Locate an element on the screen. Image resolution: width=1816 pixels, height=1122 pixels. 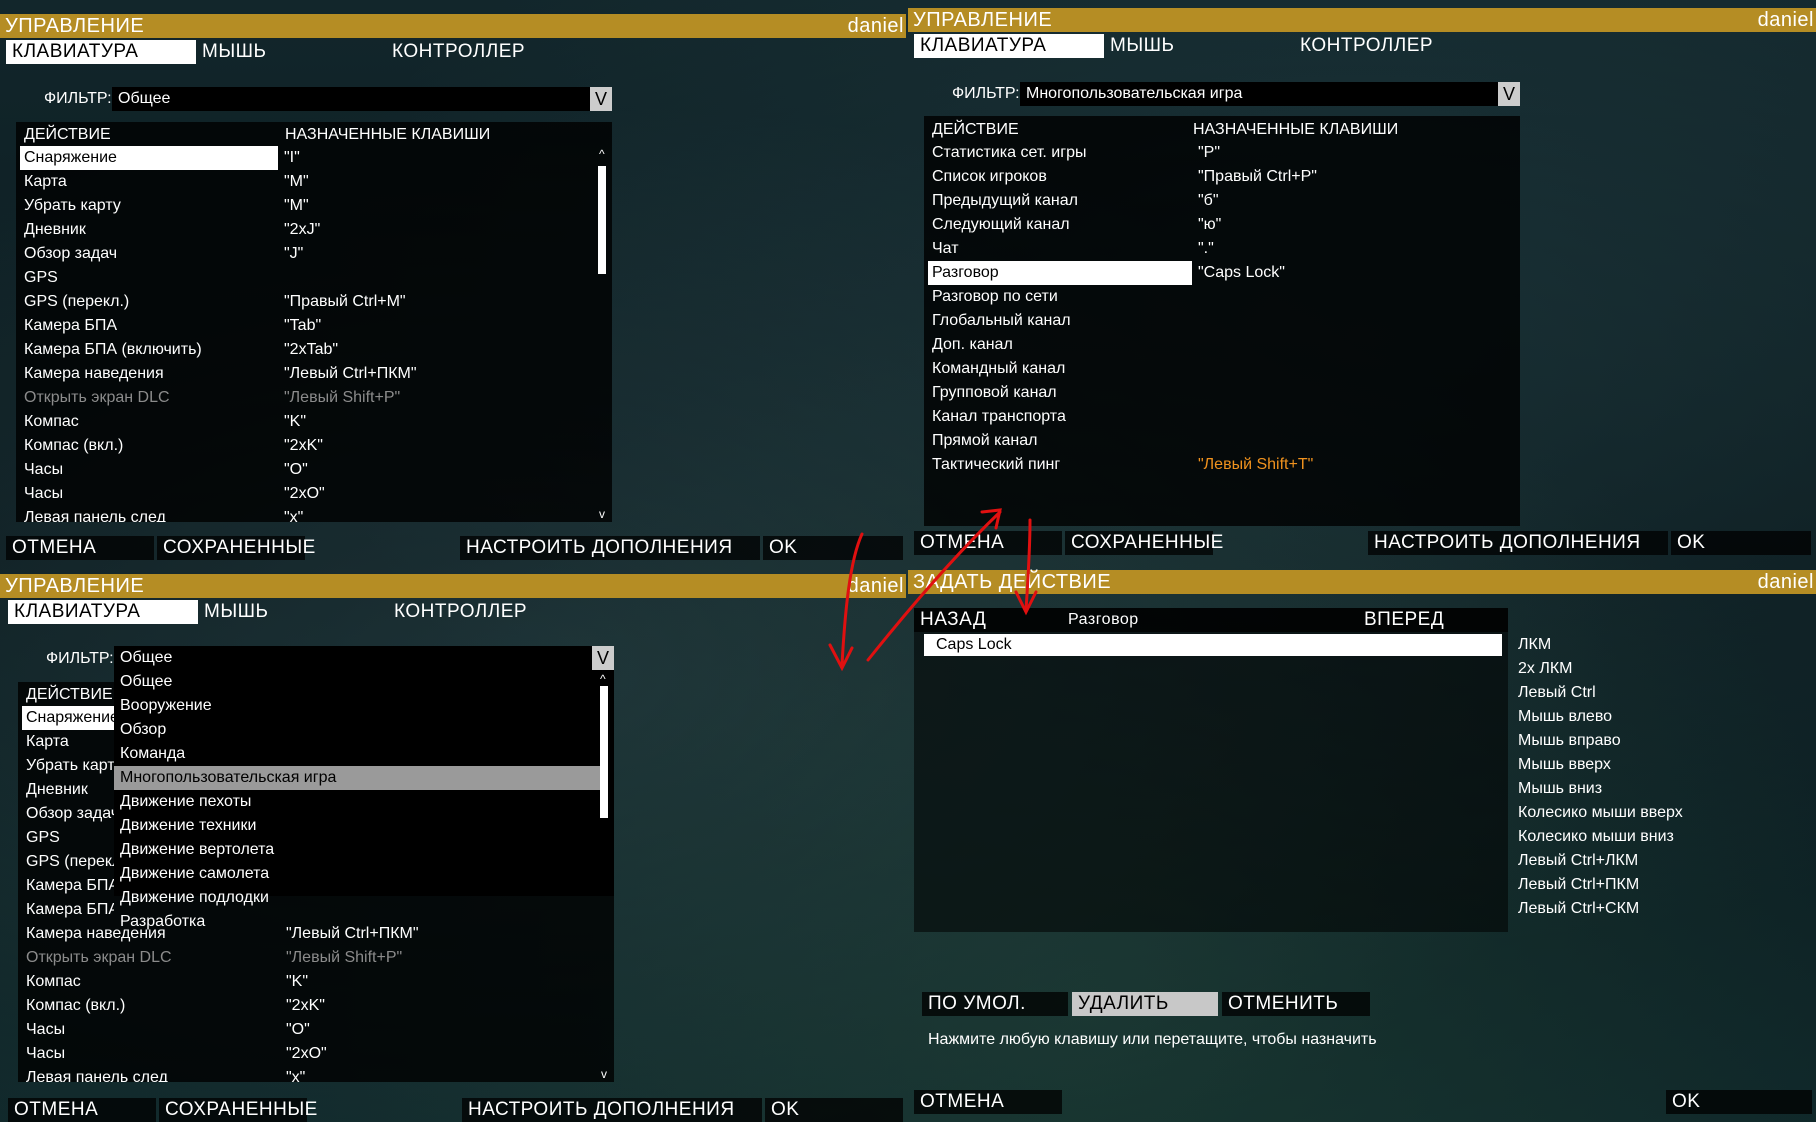
table-row: Групповой канал is located at coordinates (1213, 393).